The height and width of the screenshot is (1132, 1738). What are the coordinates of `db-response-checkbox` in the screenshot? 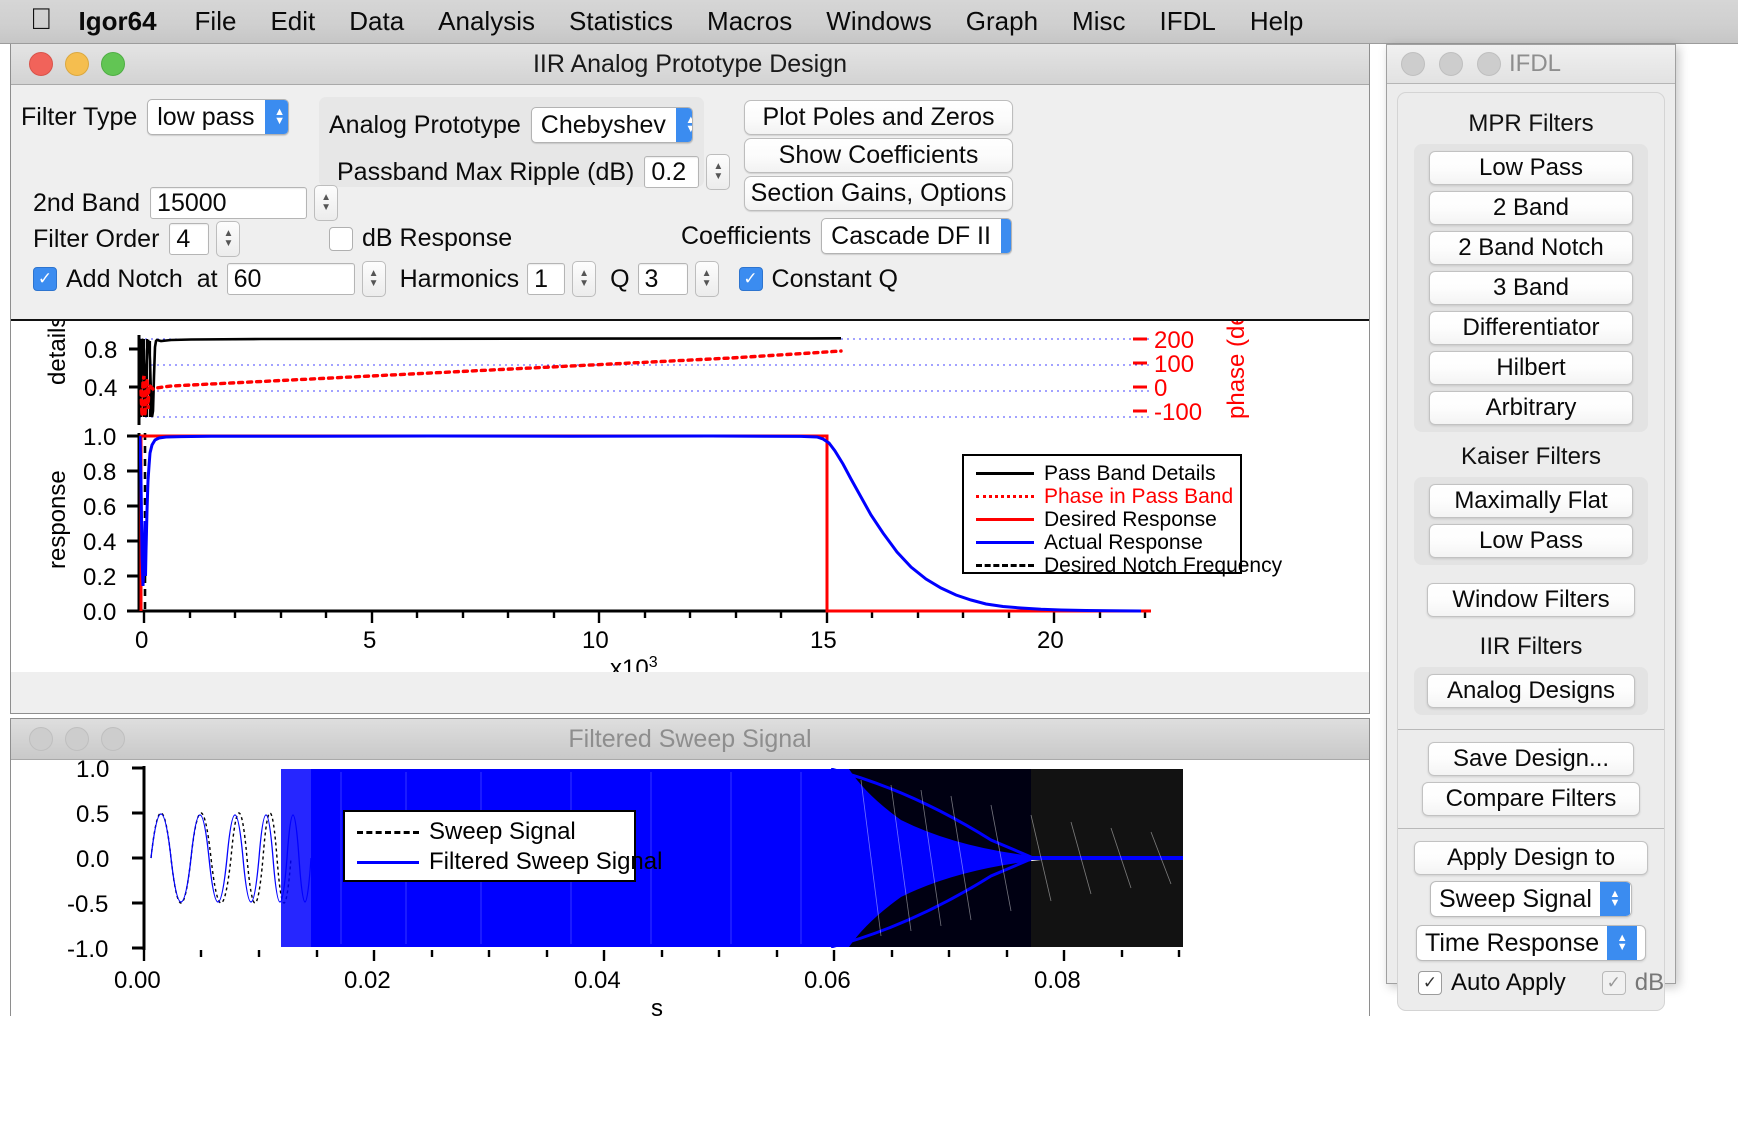 It's located at (341, 238).